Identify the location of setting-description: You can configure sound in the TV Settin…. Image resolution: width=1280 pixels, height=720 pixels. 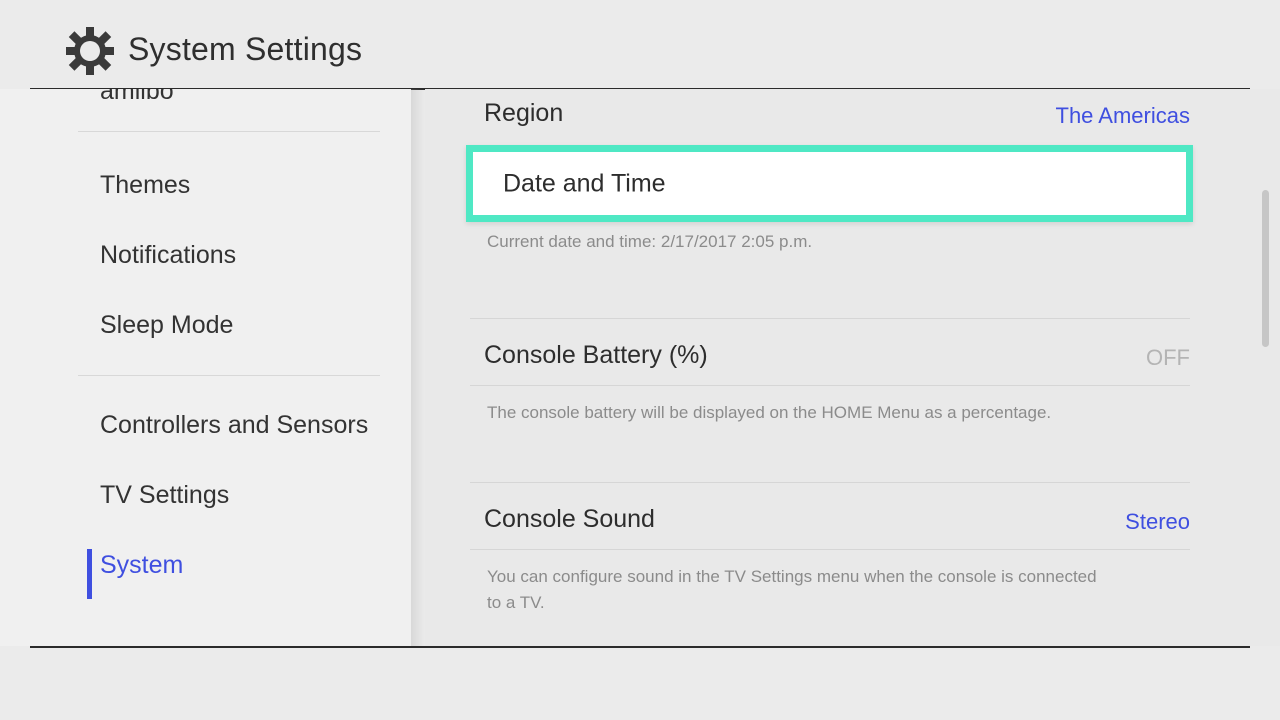
(792, 589).